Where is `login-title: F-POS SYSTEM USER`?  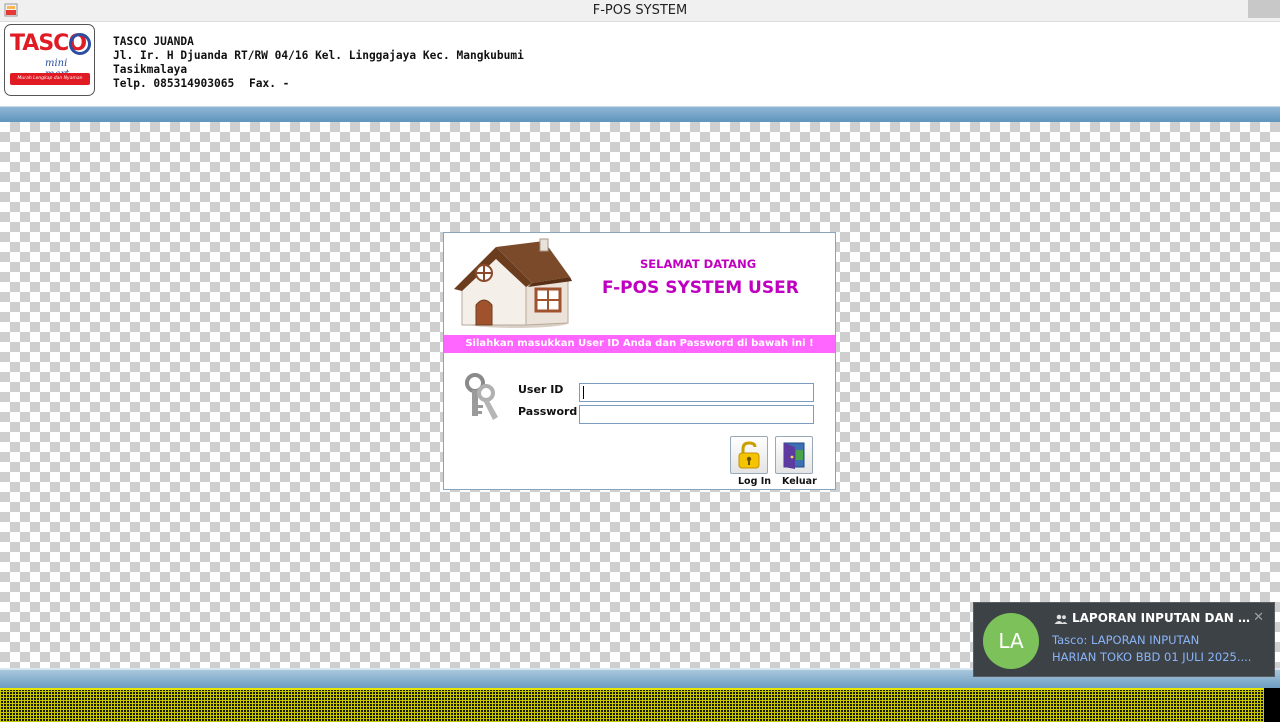 login-title: F-POS SYSTEM USER is located at coordinates (700, 288).